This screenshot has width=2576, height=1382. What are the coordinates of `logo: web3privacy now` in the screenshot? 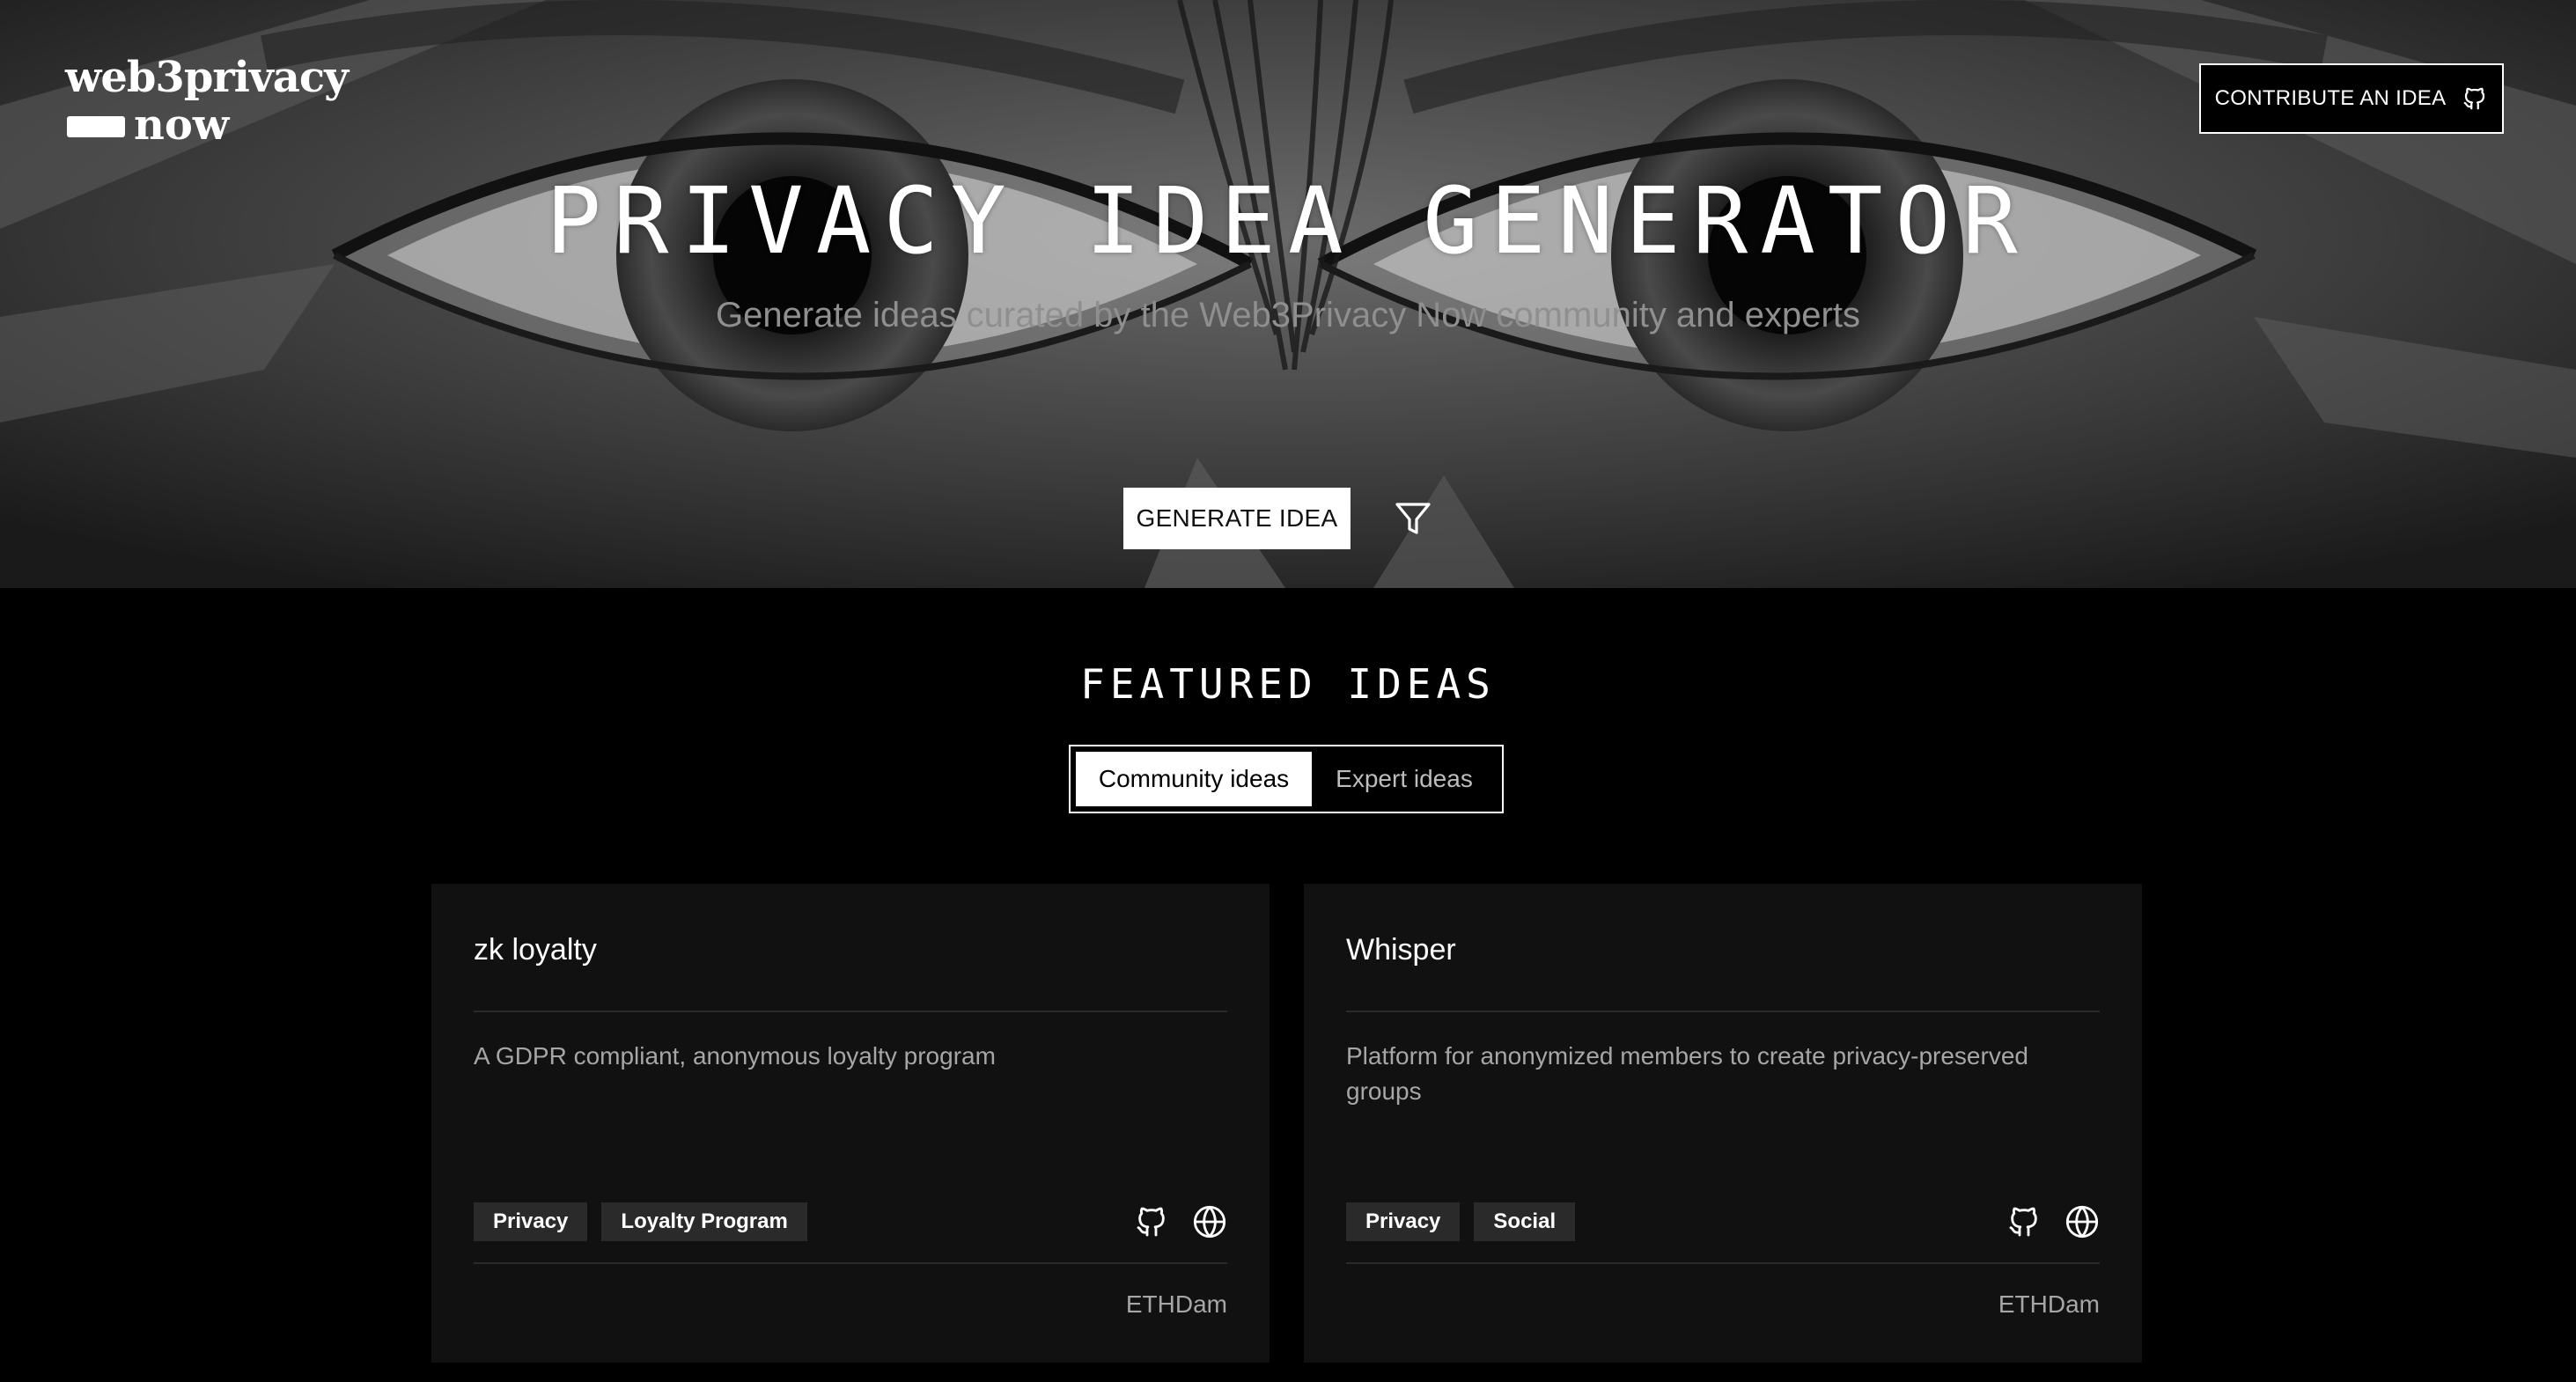 It's located at (211, 101).